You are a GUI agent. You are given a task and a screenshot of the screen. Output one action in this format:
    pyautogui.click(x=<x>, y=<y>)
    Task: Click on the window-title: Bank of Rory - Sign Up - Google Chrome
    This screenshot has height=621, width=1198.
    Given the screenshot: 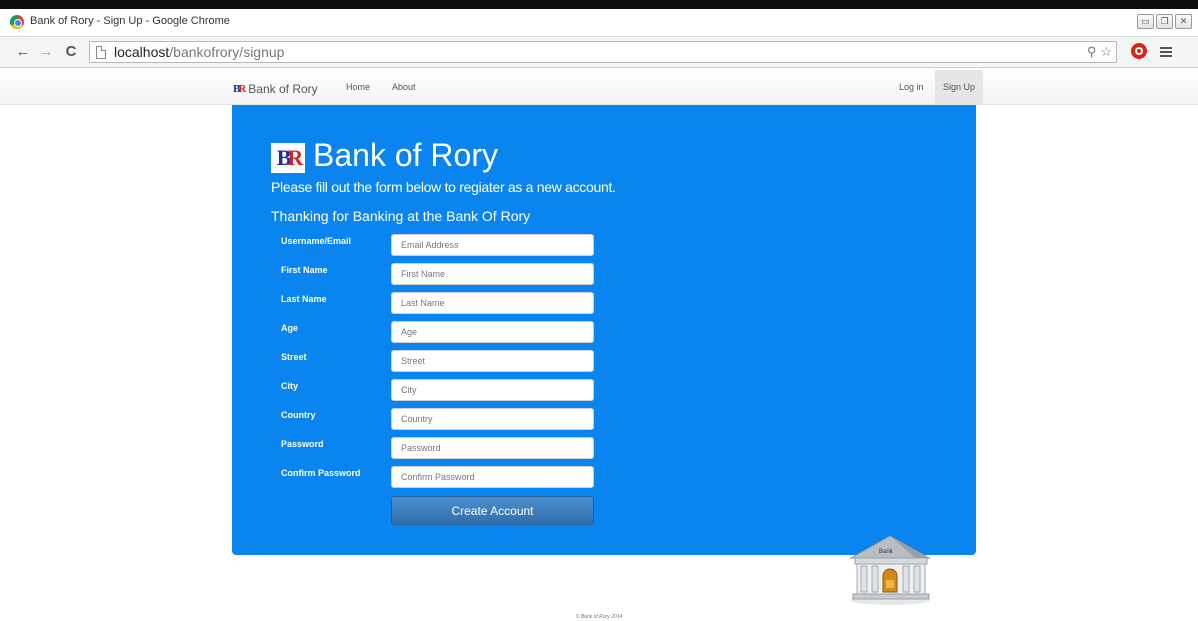 What is the action you would take?
    pyautogui.click(x=130, y=21)
    